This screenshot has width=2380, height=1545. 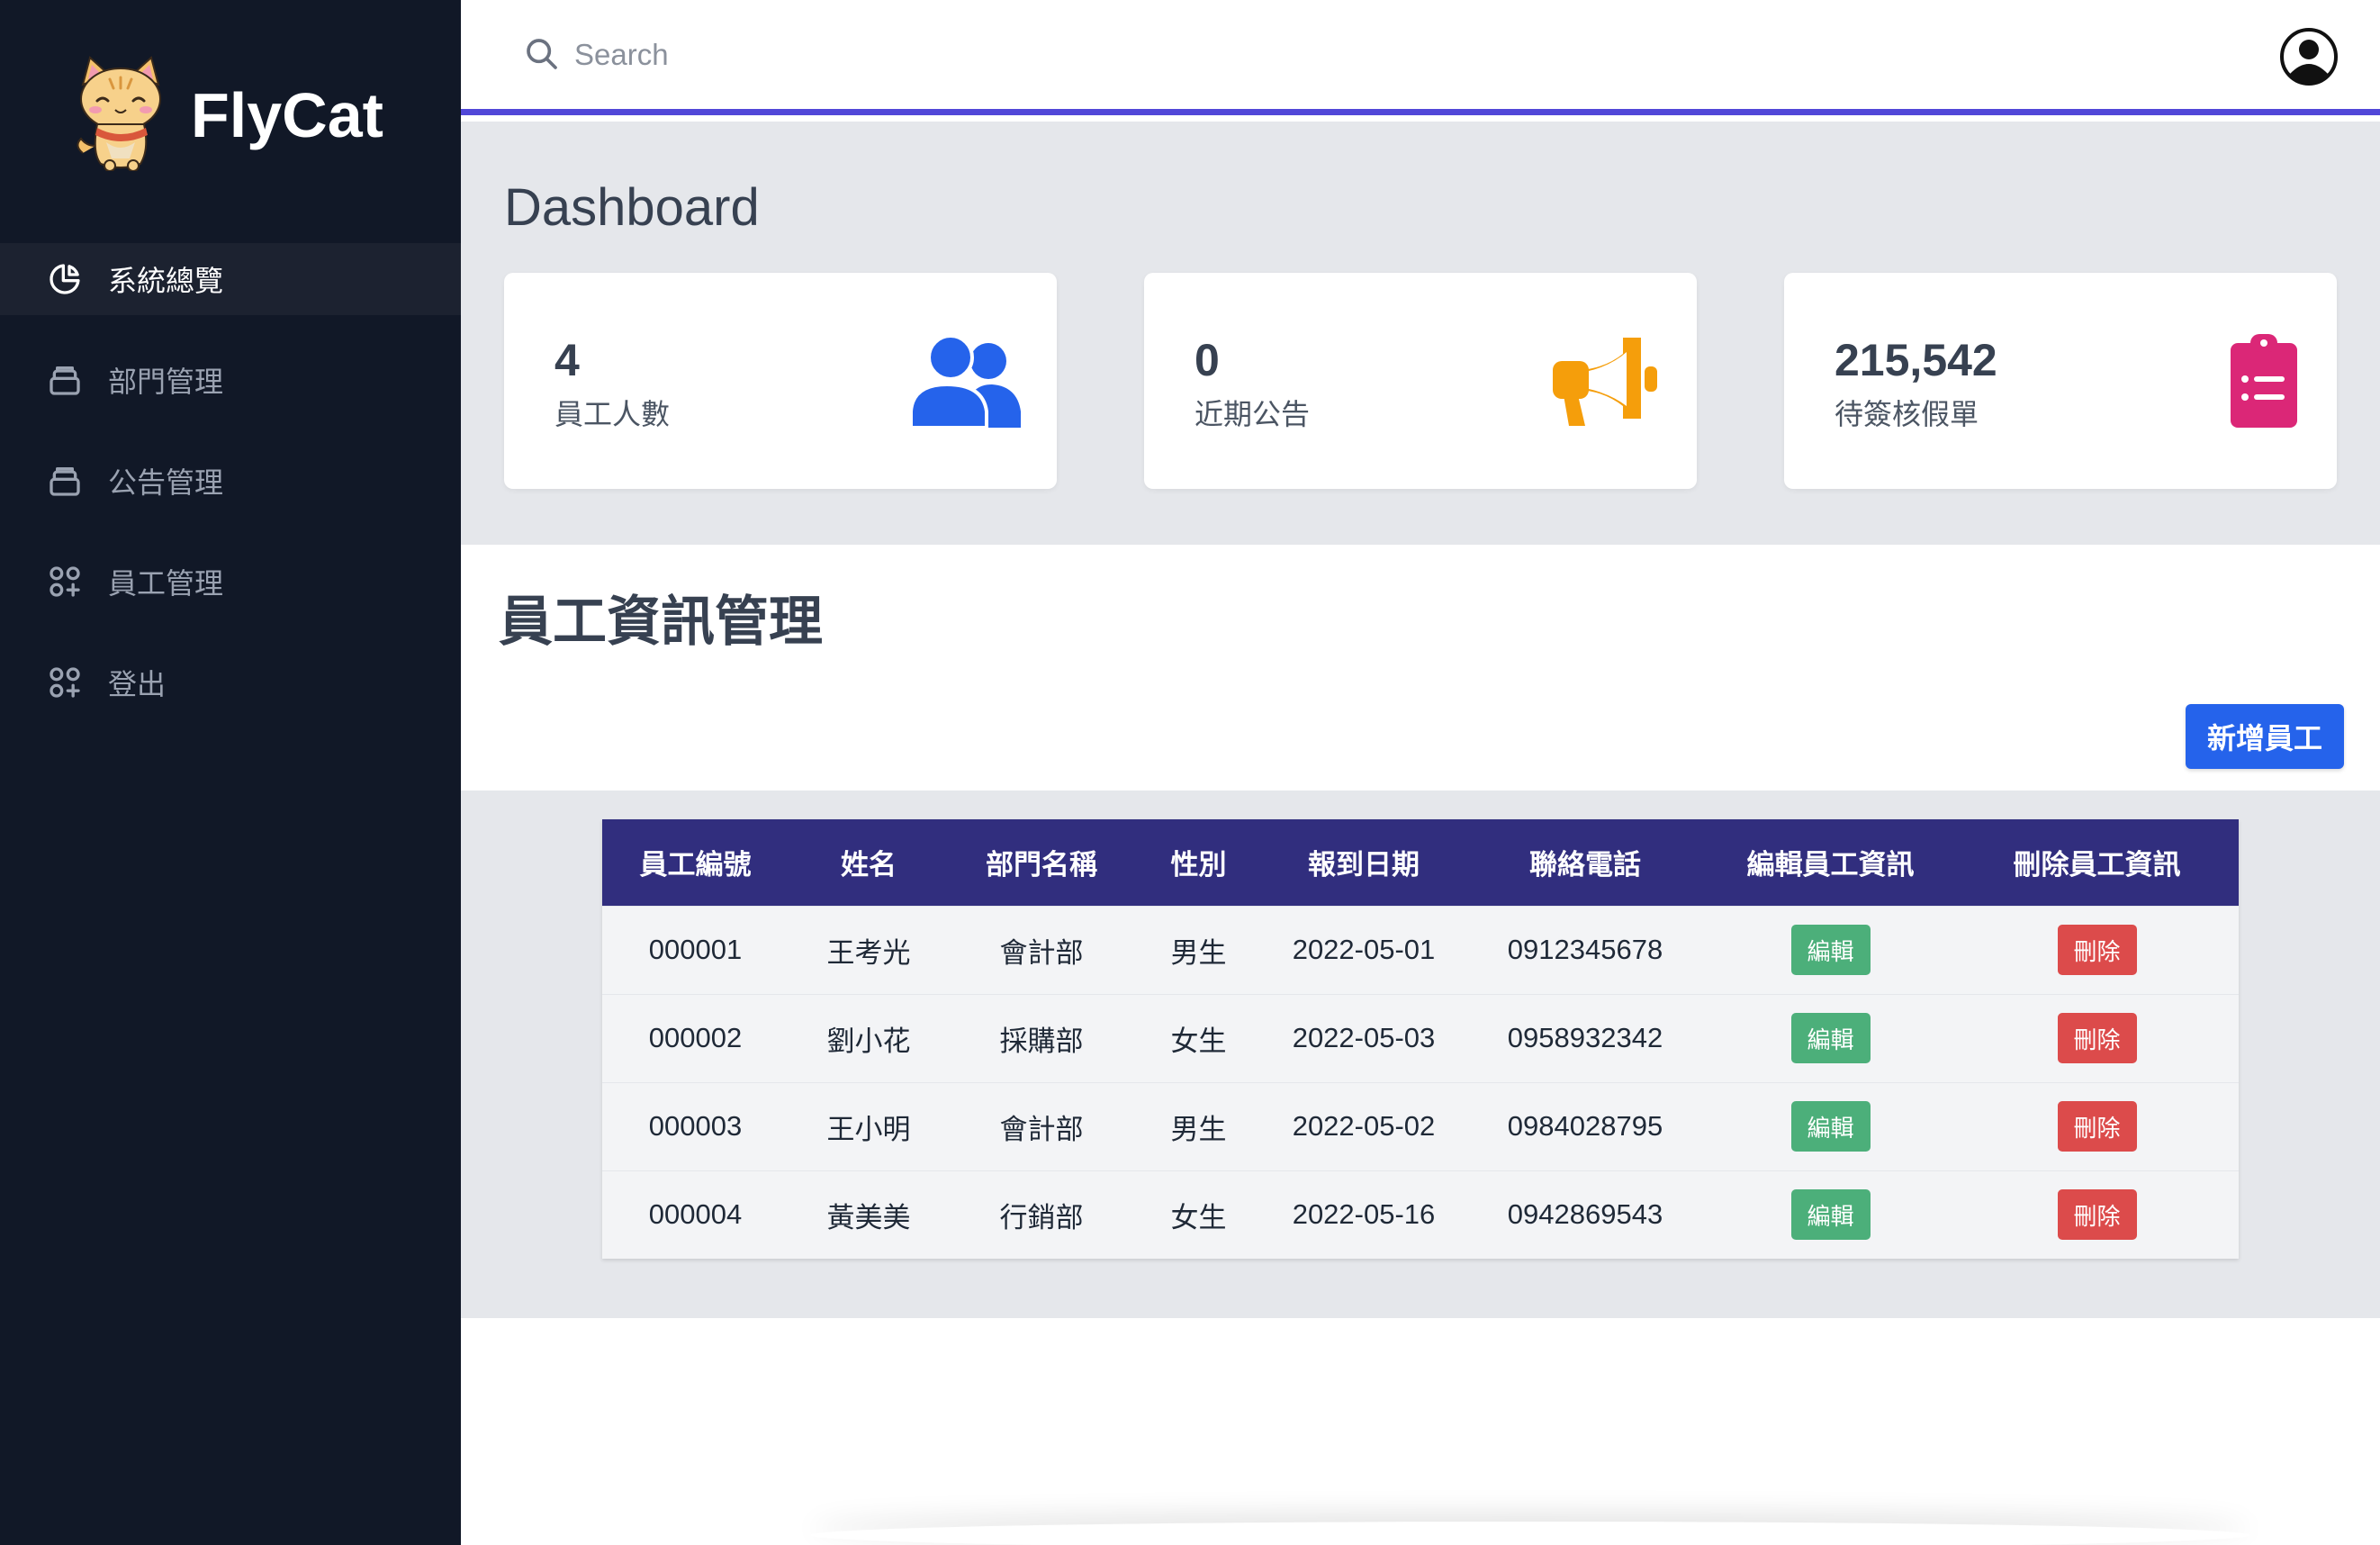 I want to click on stat-label: 員工人數, so click(x=613, y=414).